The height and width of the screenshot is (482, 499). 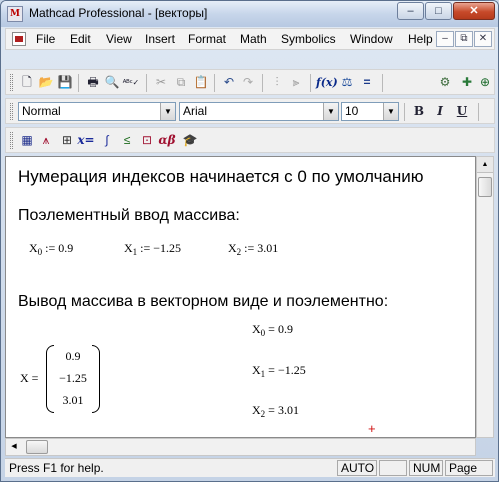 I want to click on insert-unit-icon: ⚖, so click(x=347, y=82).